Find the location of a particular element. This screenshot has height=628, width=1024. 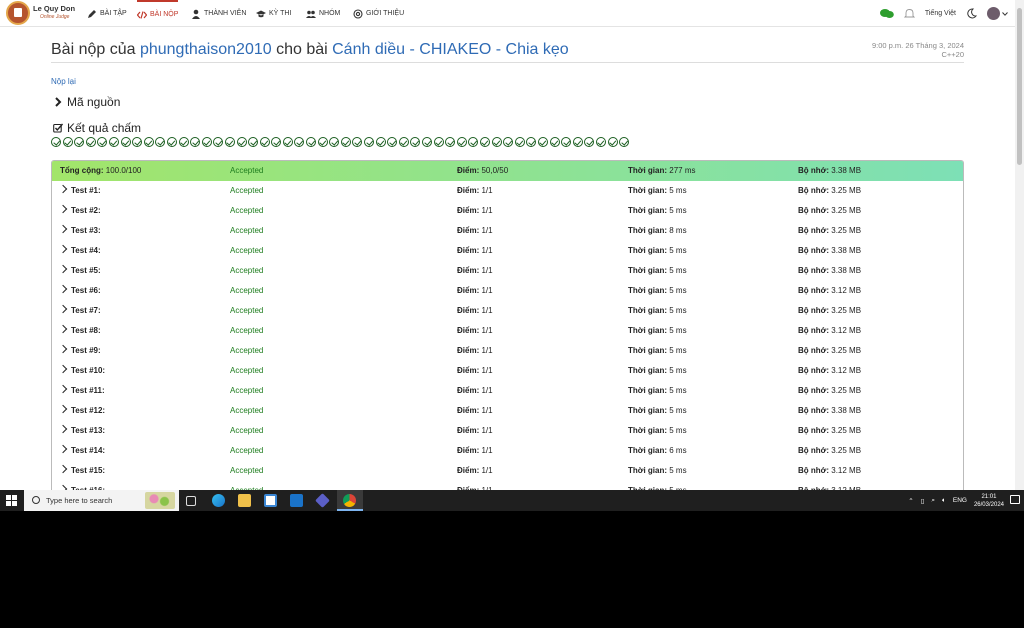

nav-item-contests: KỲ THI is located at coordinates (273, 13).